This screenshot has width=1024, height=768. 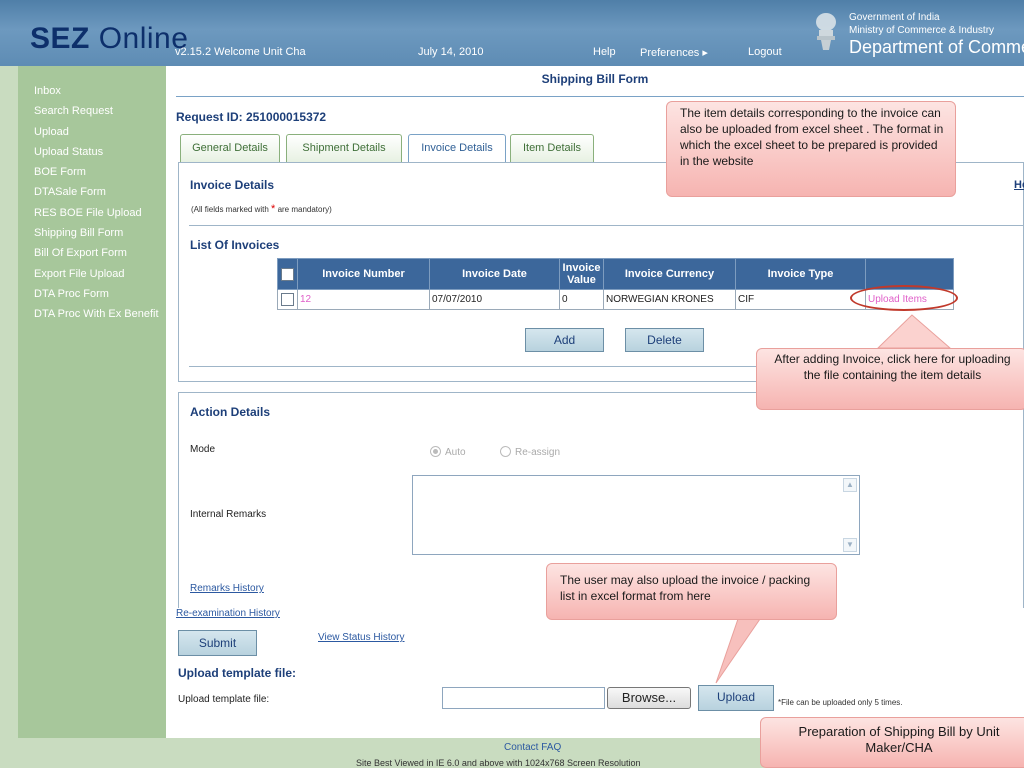 What do you see at coordinates (894, 17) in the screenshot?
I see `gov-india-text: Government of India` at bounding box center [894, 17].